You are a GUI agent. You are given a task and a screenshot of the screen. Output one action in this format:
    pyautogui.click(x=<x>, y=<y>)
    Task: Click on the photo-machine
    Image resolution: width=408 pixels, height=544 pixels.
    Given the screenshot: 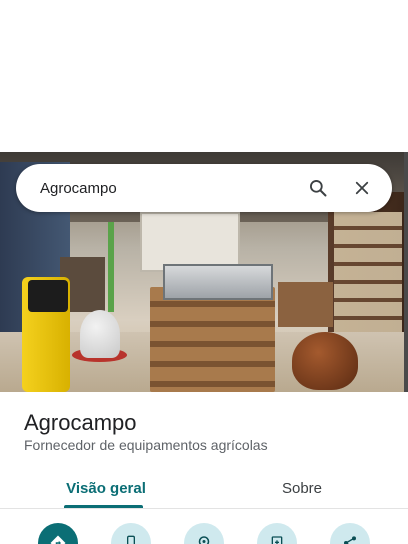 What is the action you would take?
    pyautogui.click(x=218, y=282)
    